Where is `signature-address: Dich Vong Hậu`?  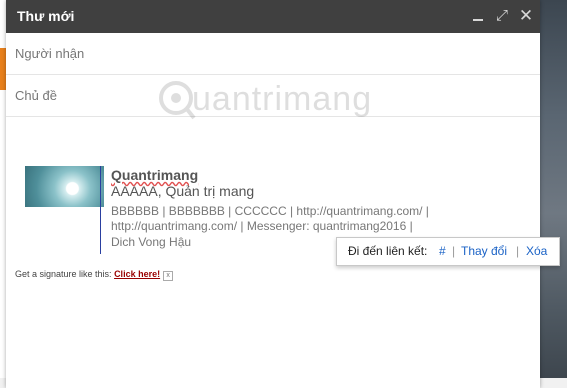
signature-address: Dich Vong Hậu is located at coordinates (151, 242).